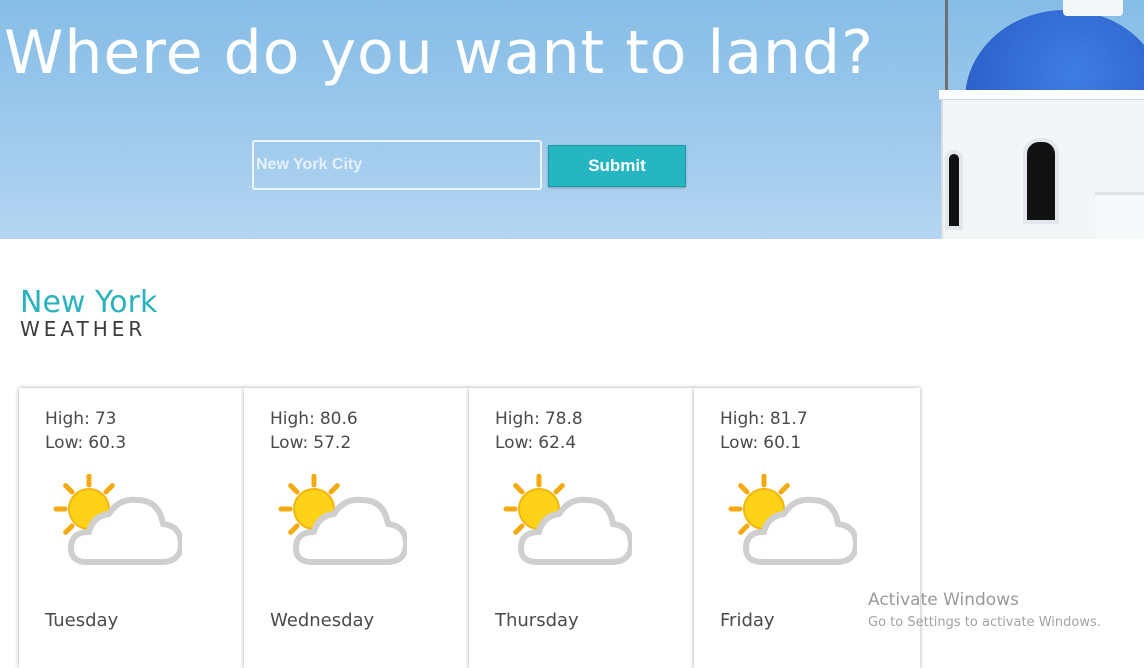 This screenshot has height=668, width=1144. I want to click on chapel-annex, so click(1119, 215).